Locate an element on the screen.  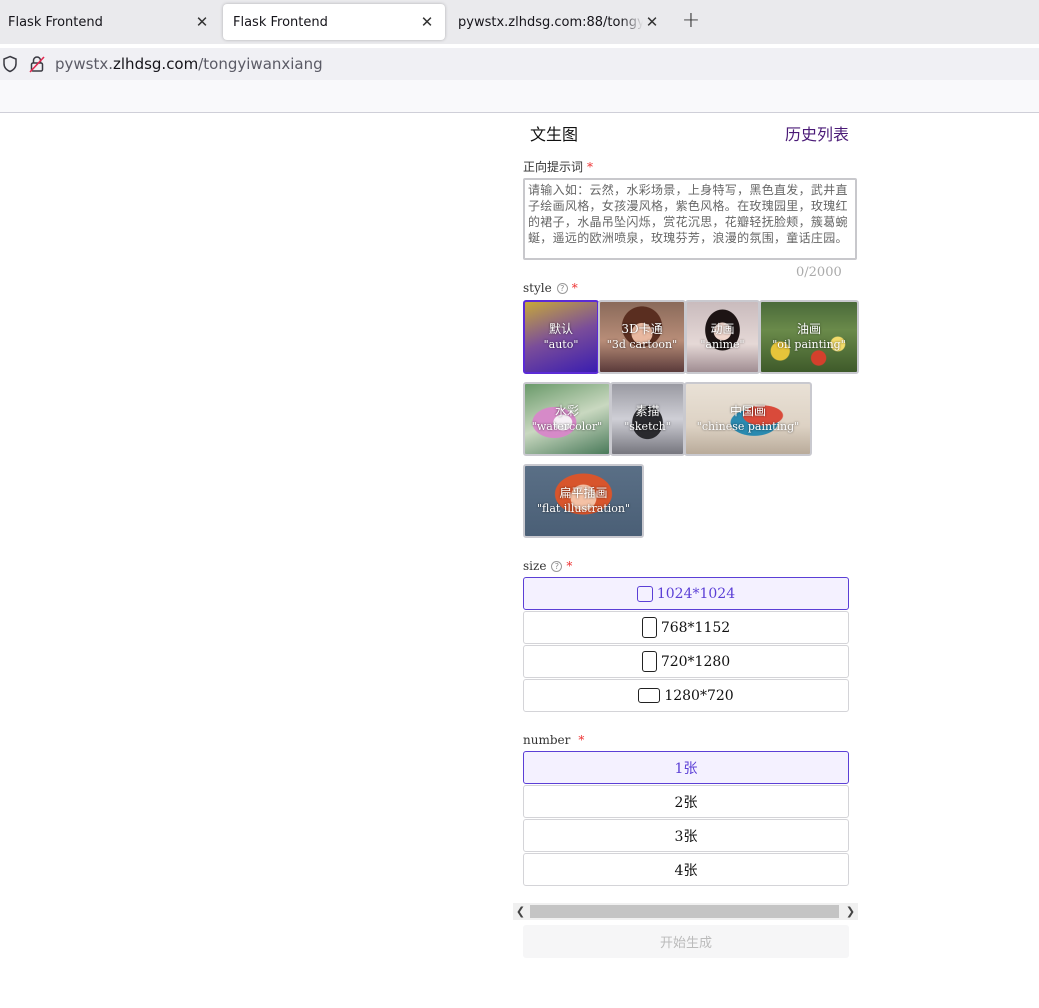
number-option-label: 4张 is located at coordinates (686, 870).